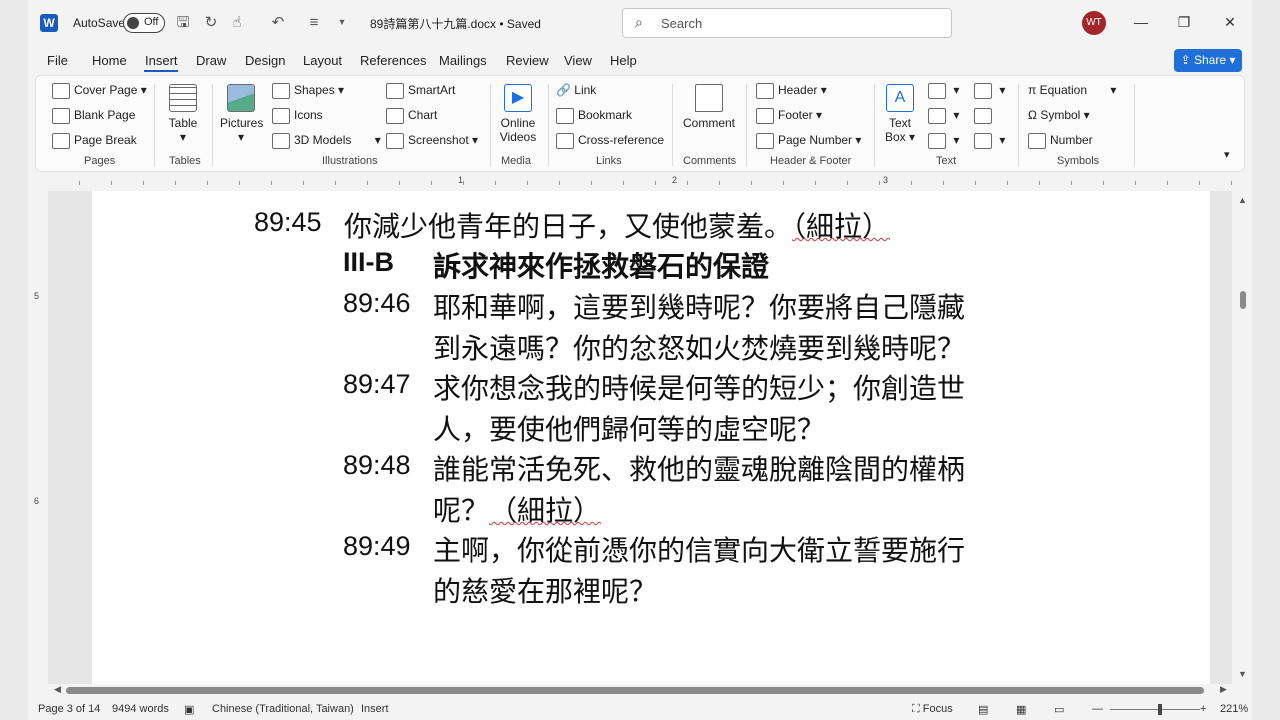 The height and width of the screenshot is (720, 1280). What do you see at coordinates (161, 60) in the screenshot?
I see `tab-insert: Insert` at bounding box center [161, 60].